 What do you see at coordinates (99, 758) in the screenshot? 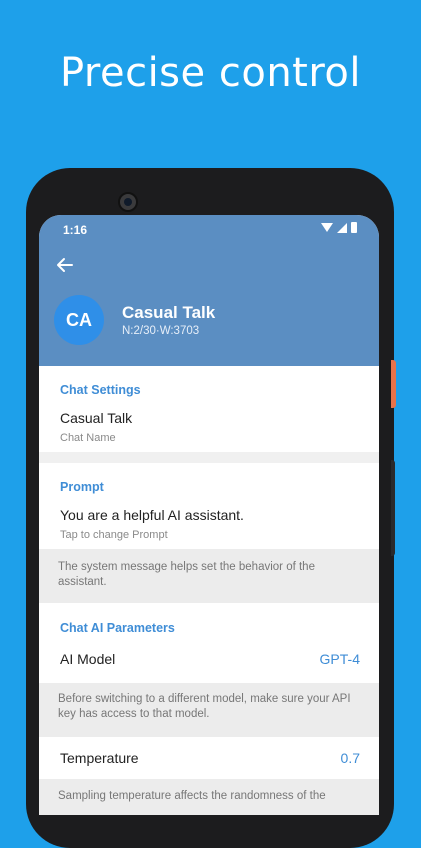
I see `temperature-label: Temperature` at bounding box center [99, 758].